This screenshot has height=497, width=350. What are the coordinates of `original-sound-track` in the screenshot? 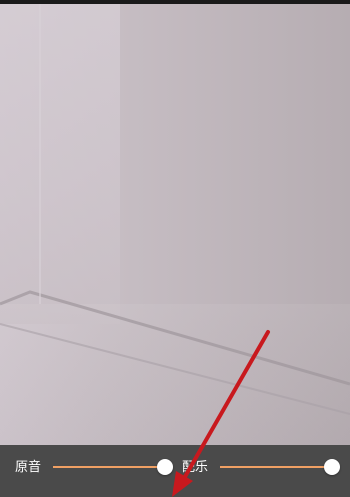 It's located at (109, 467).